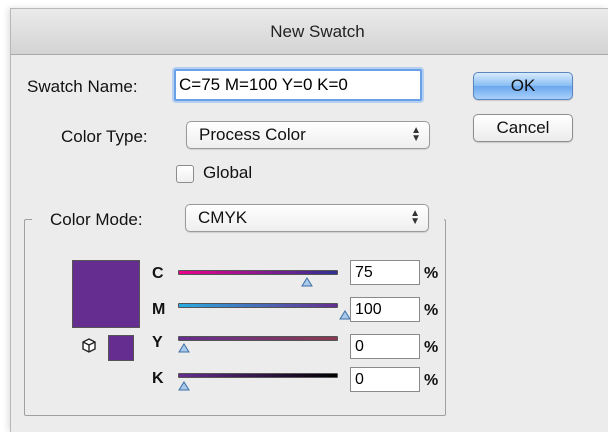 This screenshot has height=432, width=608. Describe the element at coordinates (258, 305) in the screenshot. I see `magenta-slider` at that location.